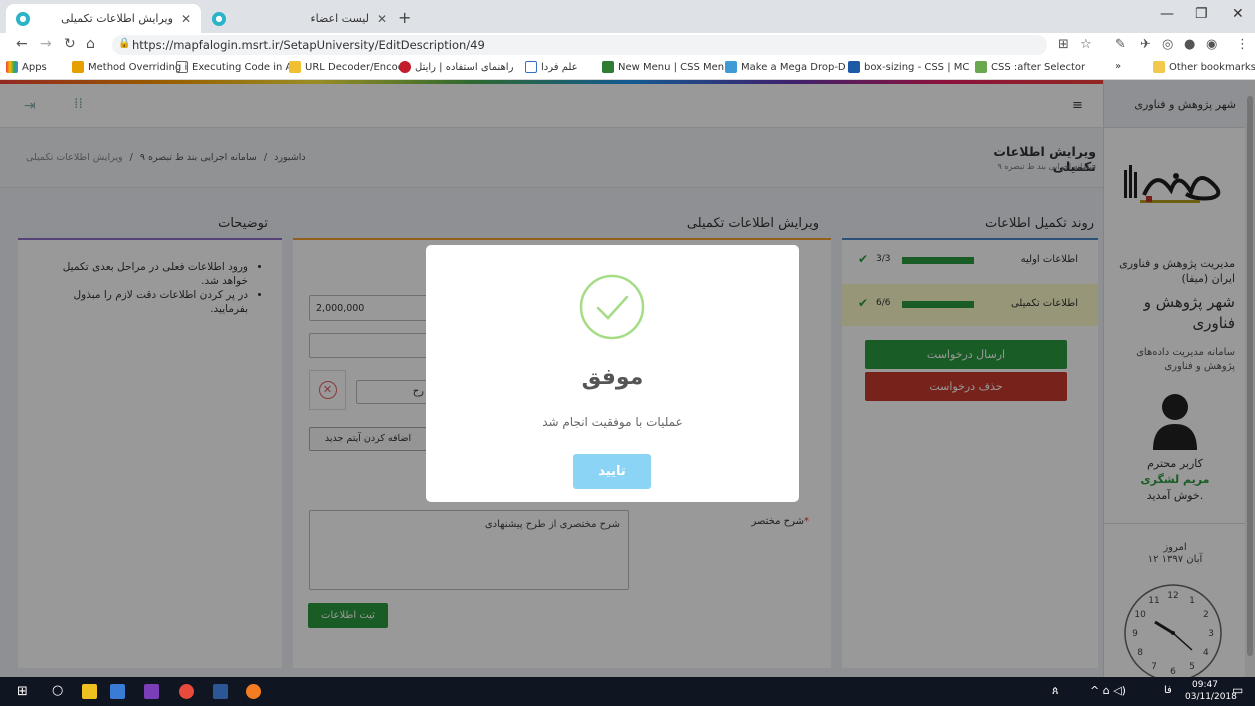 Image resolution: width=1255 pixels, height=706 pixels. I want to click on page-icon, so click(182, 67).